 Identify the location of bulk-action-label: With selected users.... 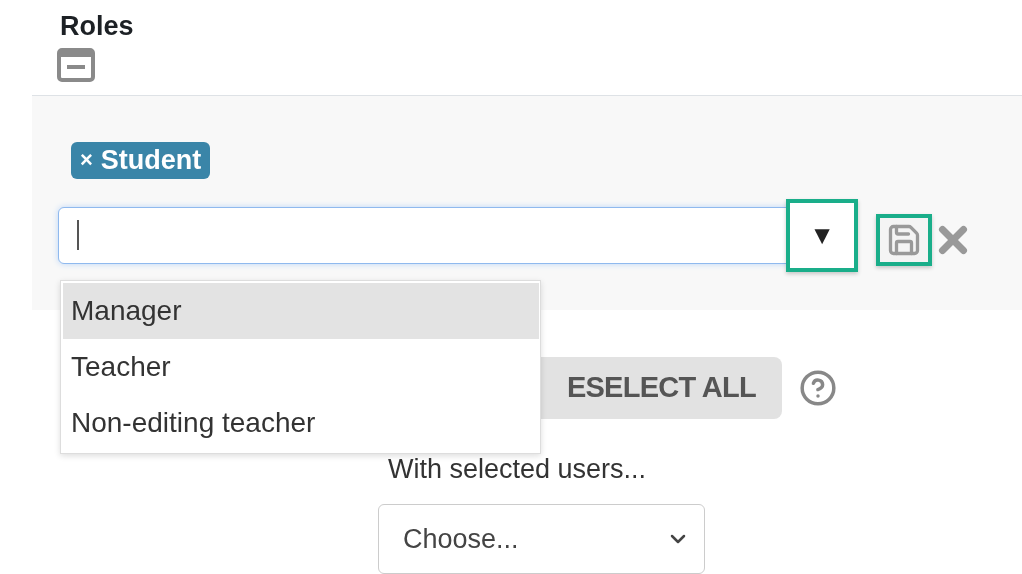
(517, 468).